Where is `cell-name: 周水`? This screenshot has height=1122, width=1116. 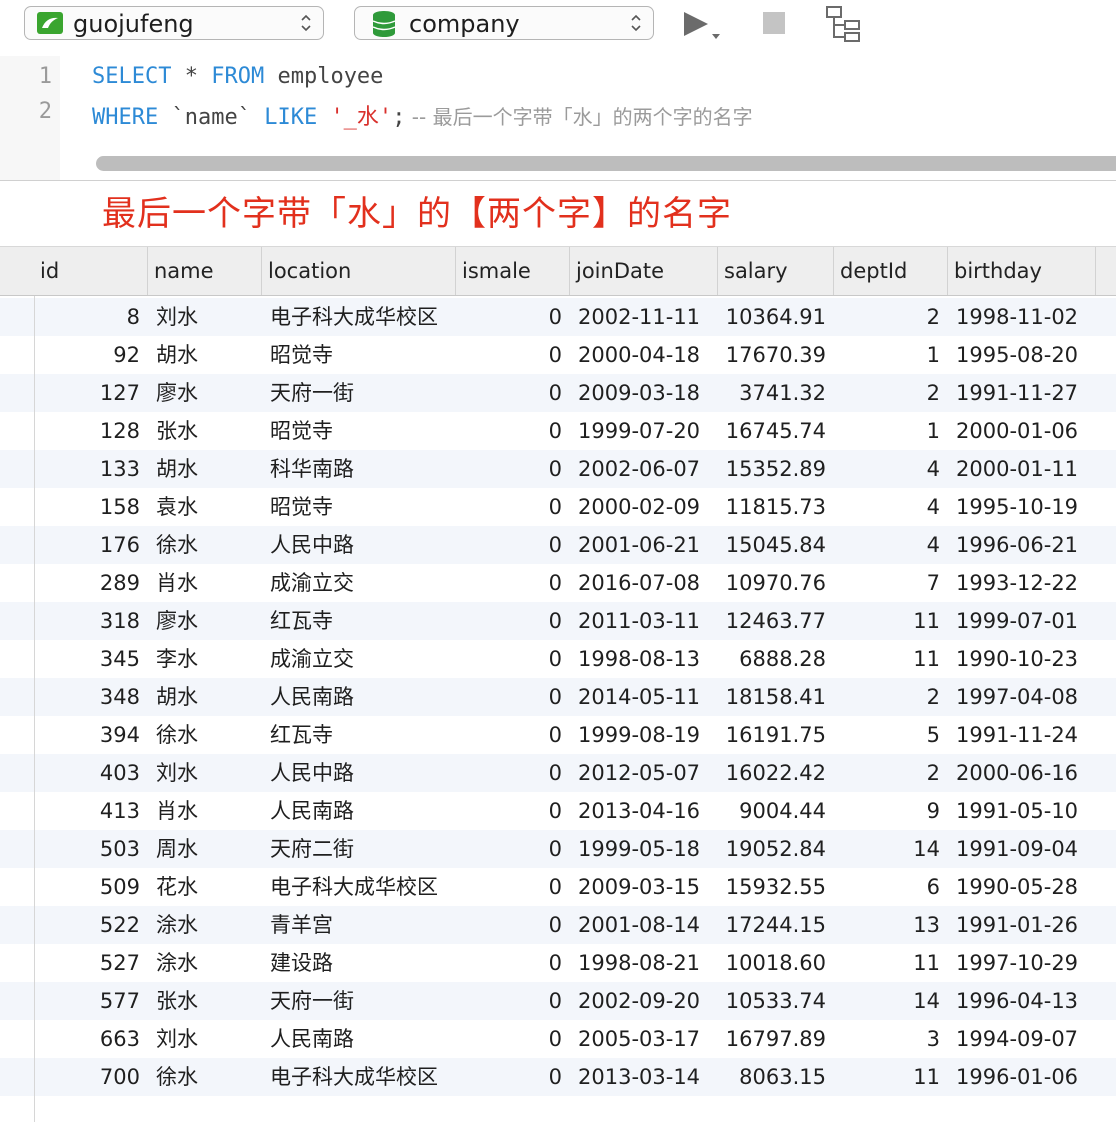 cell-name: 周水 is located at coordinates (205, 849).